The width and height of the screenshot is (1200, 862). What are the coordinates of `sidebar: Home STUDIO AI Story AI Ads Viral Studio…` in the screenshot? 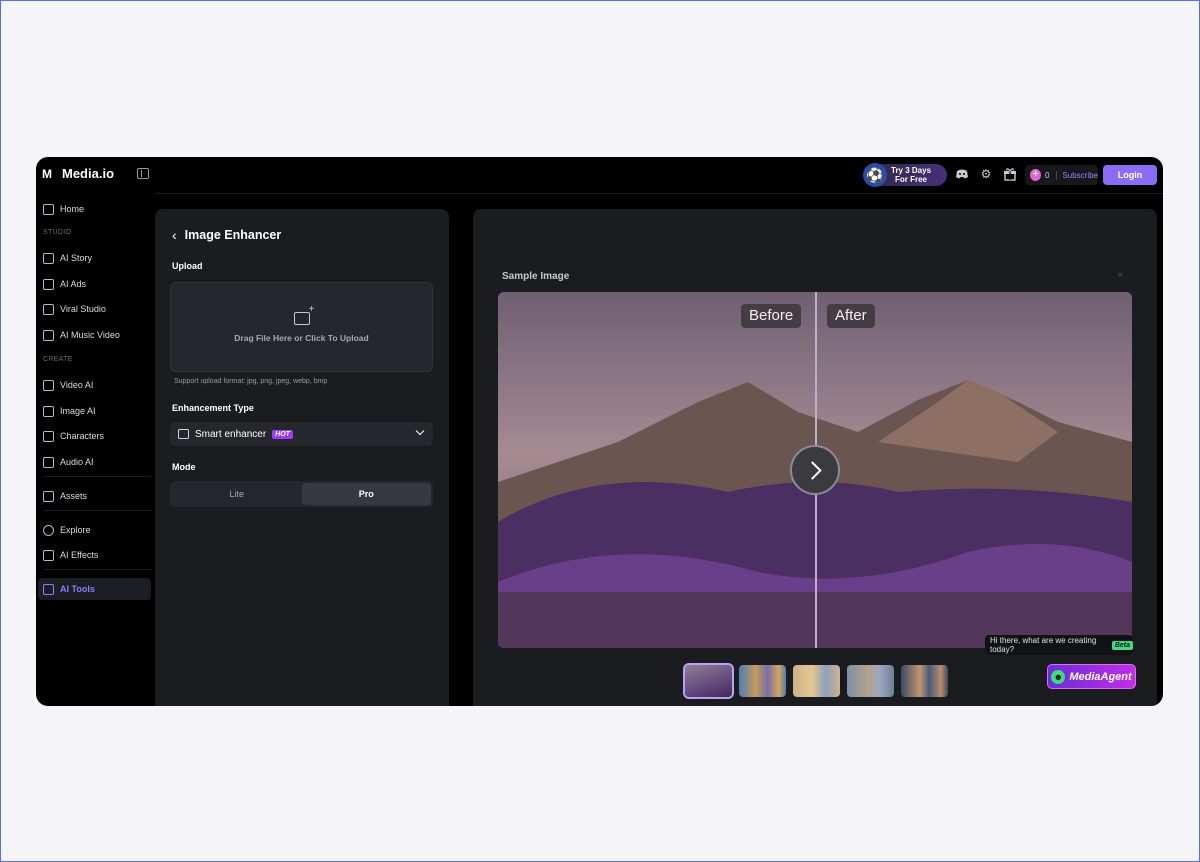 It's located at (95, 450).